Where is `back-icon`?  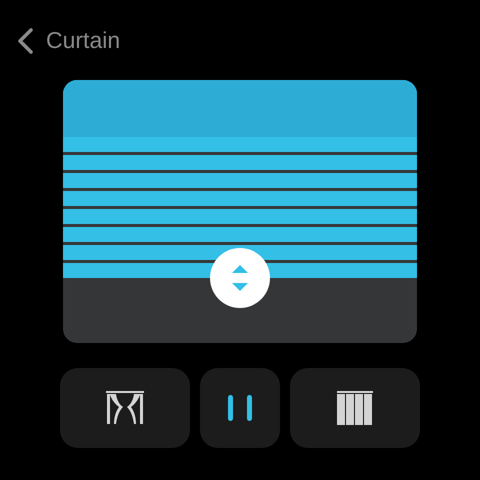 back-icon is located at coordinates (25, 41).